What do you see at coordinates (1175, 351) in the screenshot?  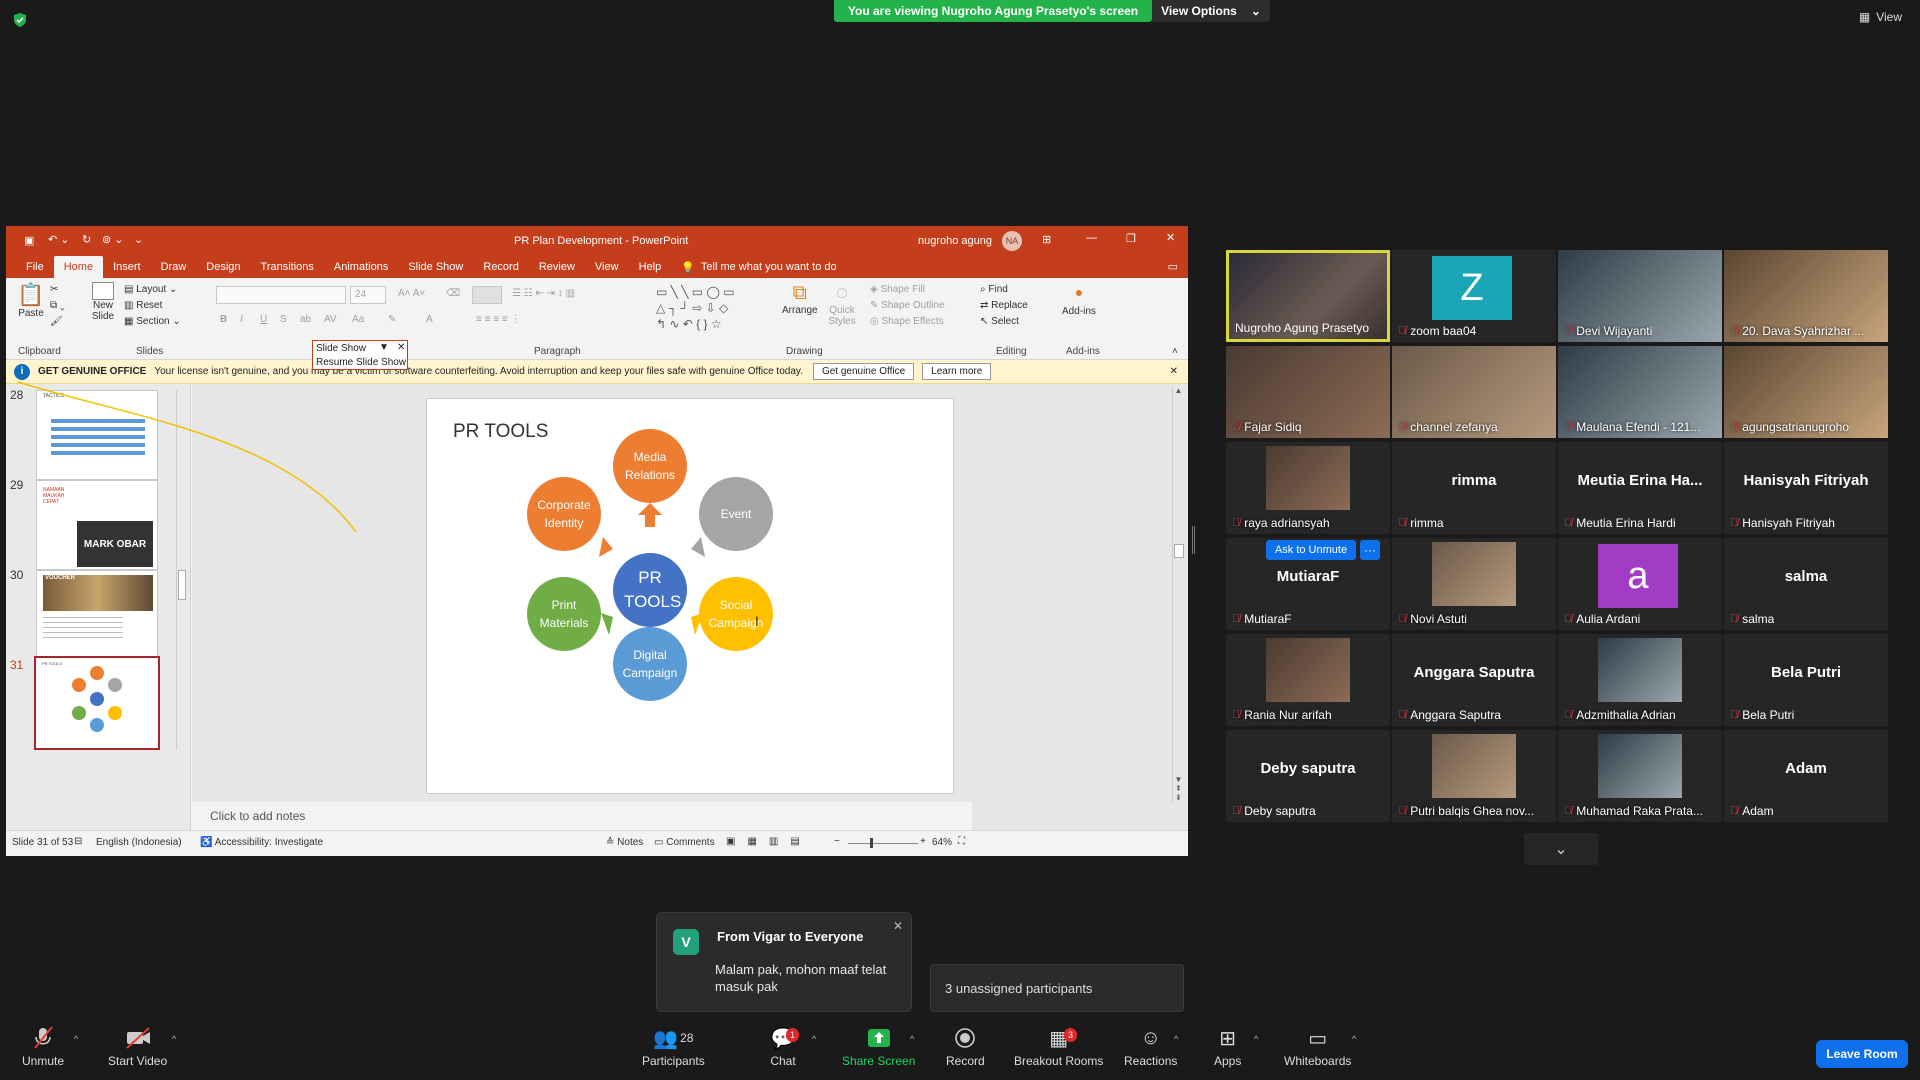 I see `collapse-ribbon-icon: ˄` at bounding box center [1175, 351].